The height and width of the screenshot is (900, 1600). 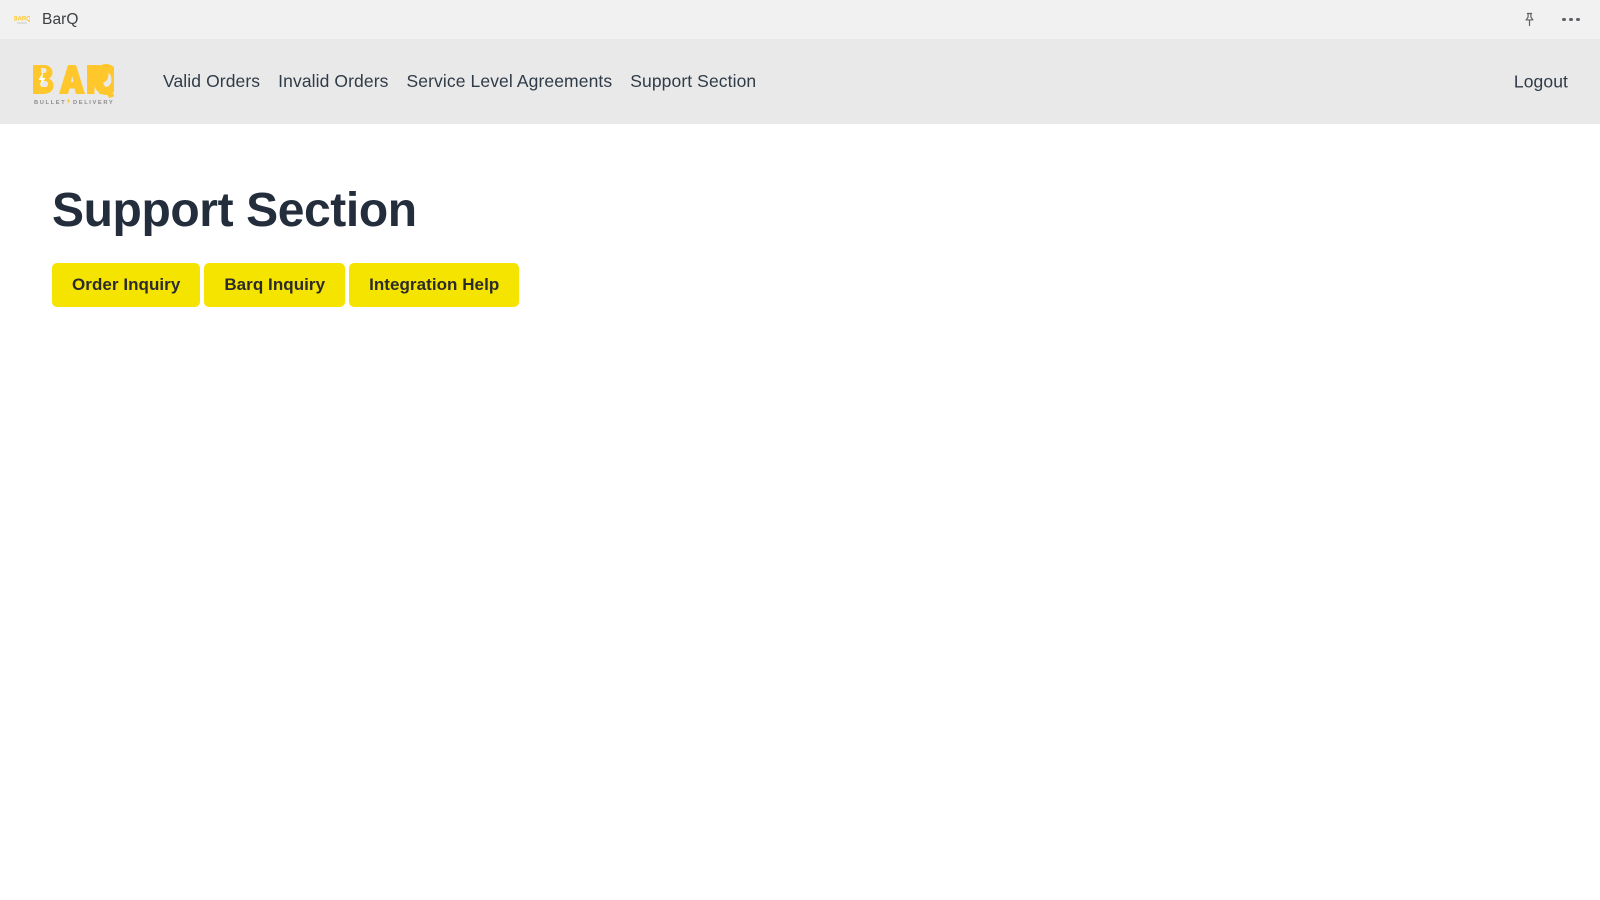 What do you see at coordinates (1550, 19) in the screenshot?
I see `titlebar-right-group` at bounding box center [1550, 19].